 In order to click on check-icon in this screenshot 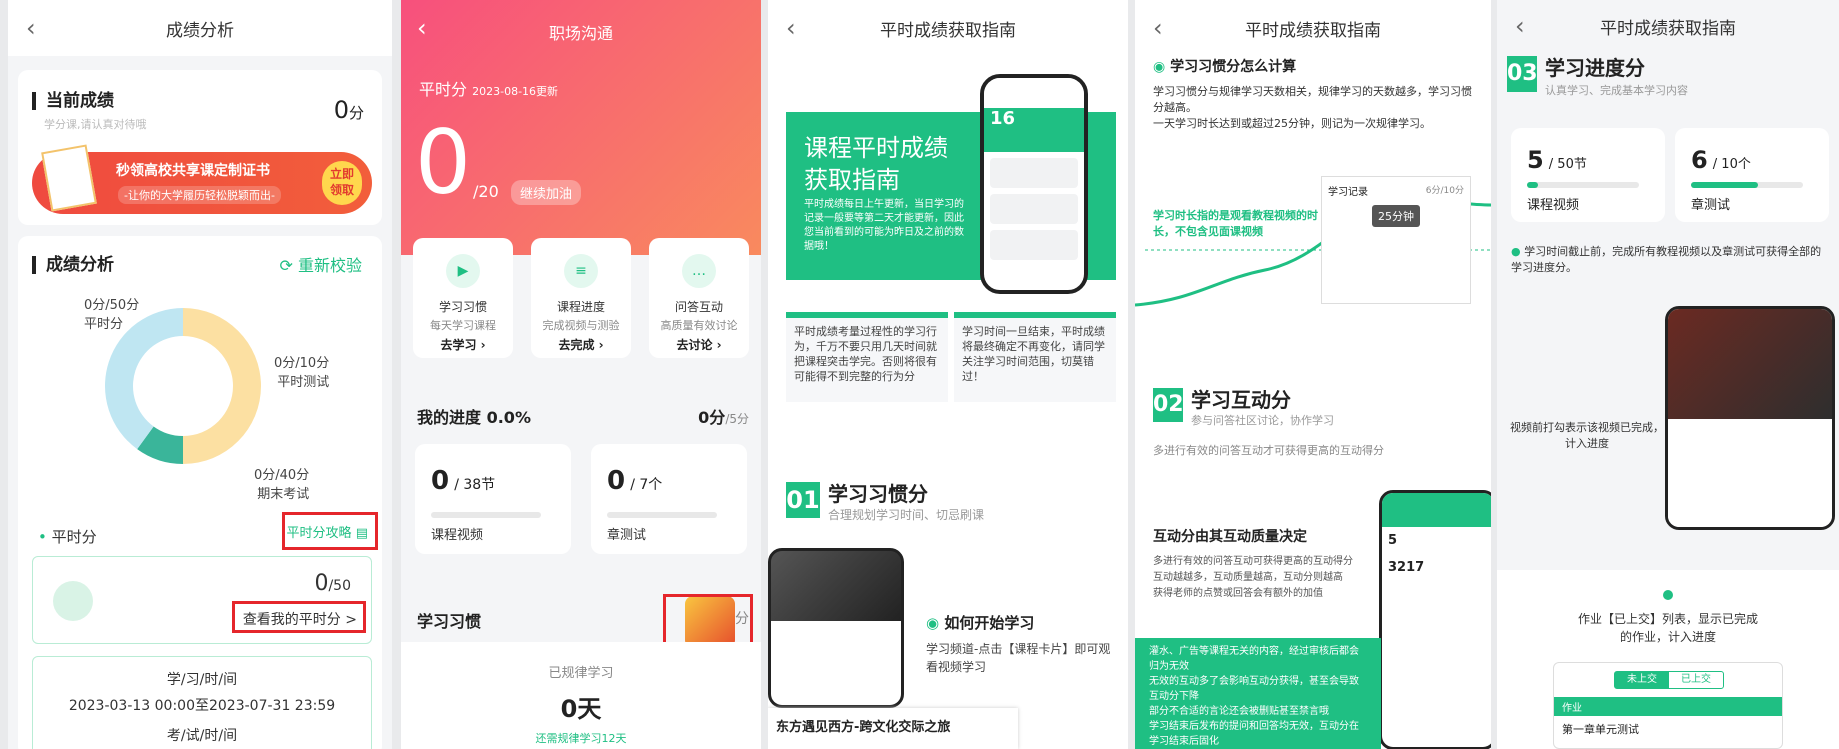, I will do `click(1668, 595)`.